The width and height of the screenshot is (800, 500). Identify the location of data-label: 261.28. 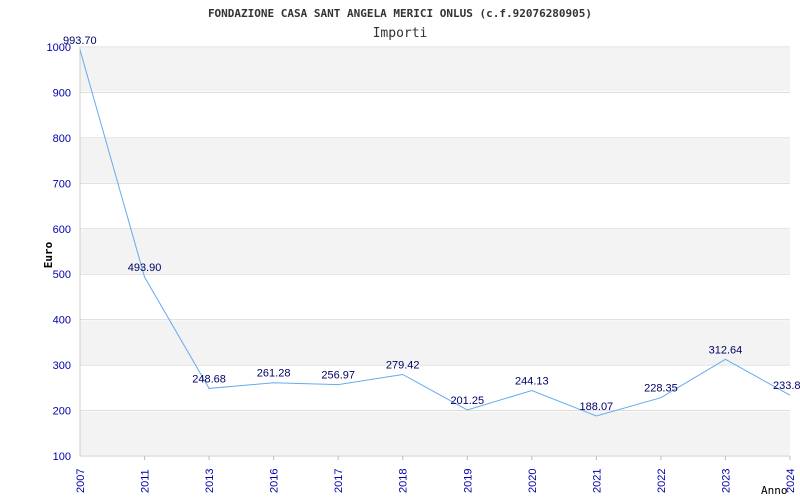
(274, 374).